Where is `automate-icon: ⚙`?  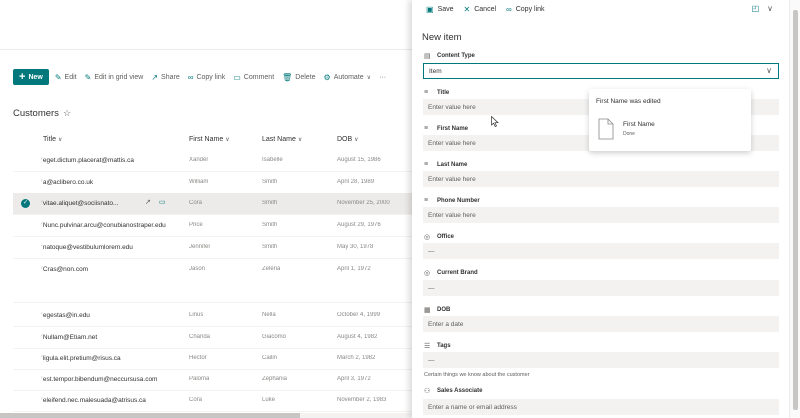 automate-icon: ⚙ is located at coordinates (327, 77).